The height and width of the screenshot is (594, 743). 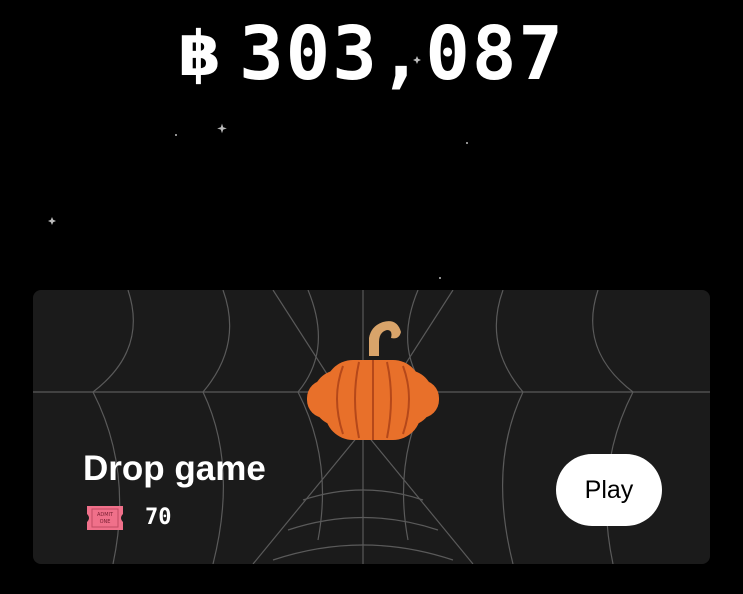 What do you see at coordinates (174, 468) in the screenshot?
I see `game-title: Drop game` at bounding box center [174, 468].